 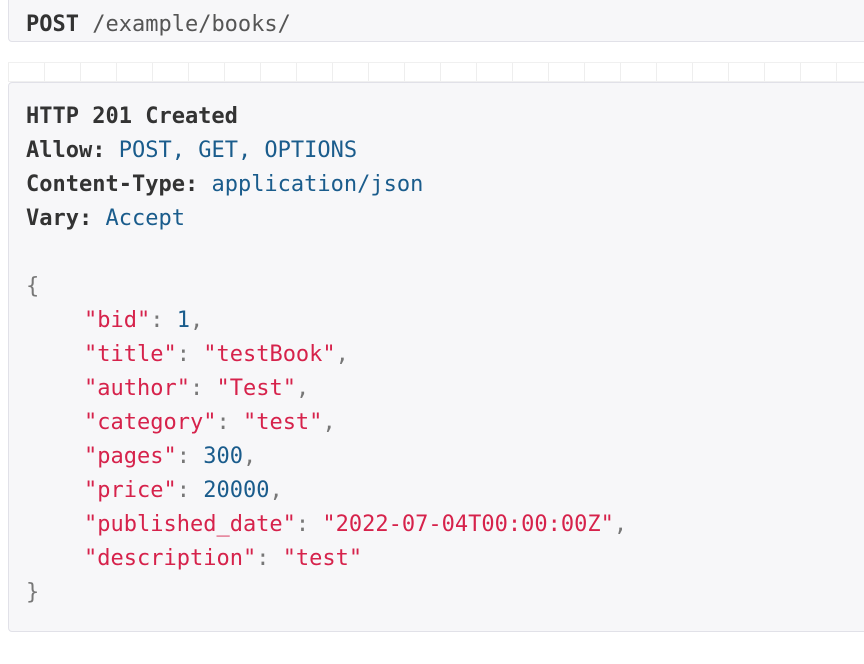 I want to click on json-field-pages: "pages": 300,, so click(x=170, y=456).